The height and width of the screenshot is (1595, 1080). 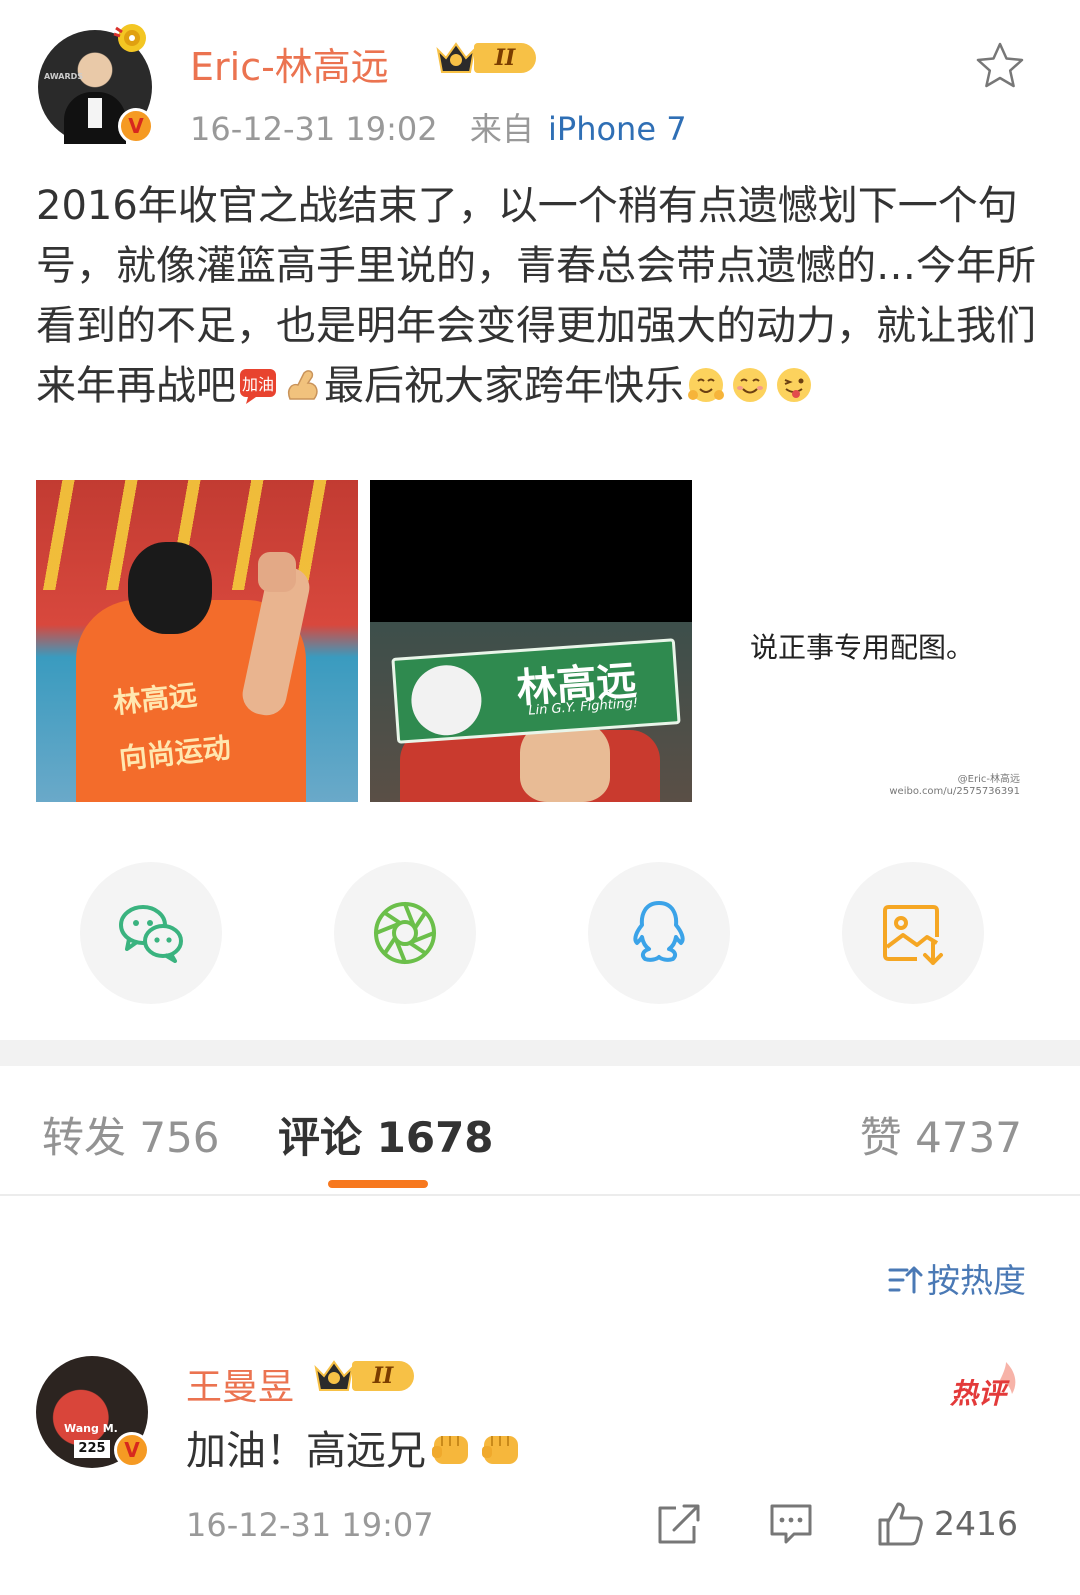 I want to click on section-divider, so click(x=540, y=1053).